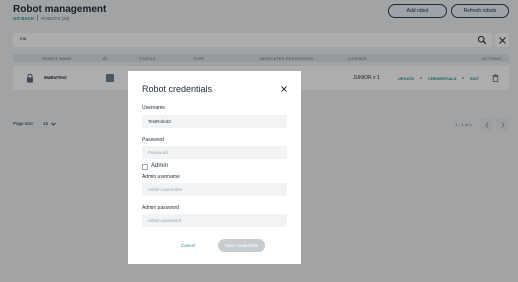 The height and width of the screenshot is (282, 518). What do you see at coordinates (214, 189) in the screenshot?
I see `admin-username-field` at bounding box center [214, 189].